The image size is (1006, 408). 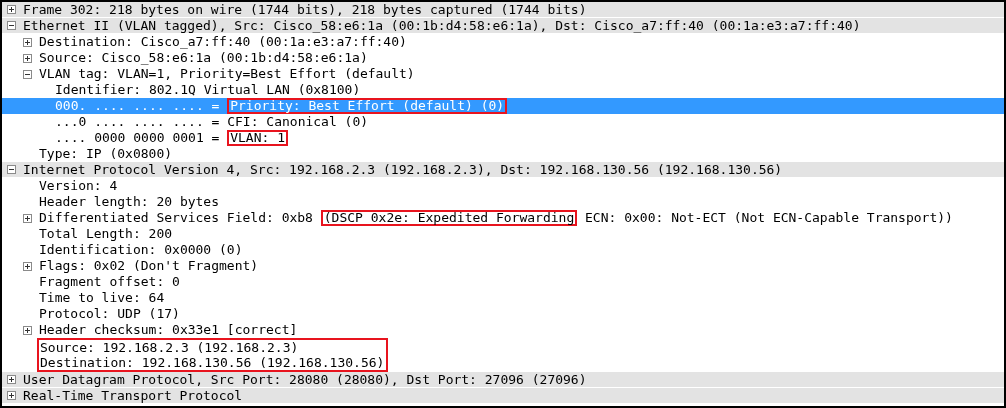 I want to click on tree-row: Protocol: UDP (17), so click(x=503, y=314).